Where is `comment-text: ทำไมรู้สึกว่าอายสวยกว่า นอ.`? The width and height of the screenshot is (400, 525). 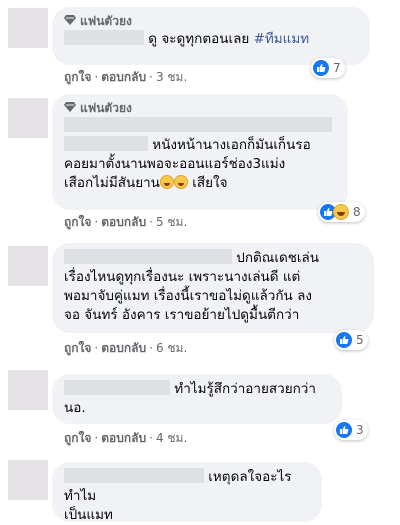
comment-text: ทำไมรู้สึกว่าอายสวยกว่า นอ. is located at coordinates (190, 398).